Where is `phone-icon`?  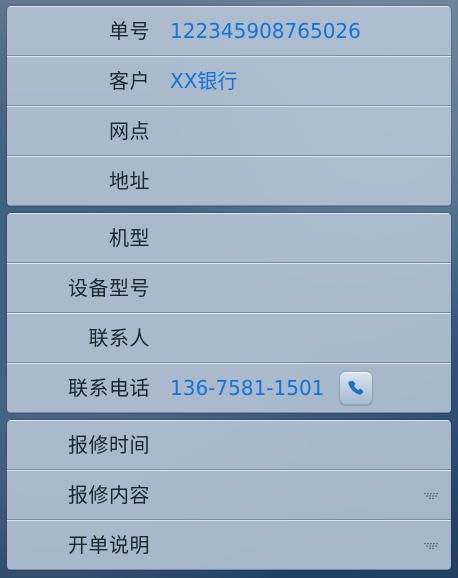
phone-icon is located at coordinates (356, 387).